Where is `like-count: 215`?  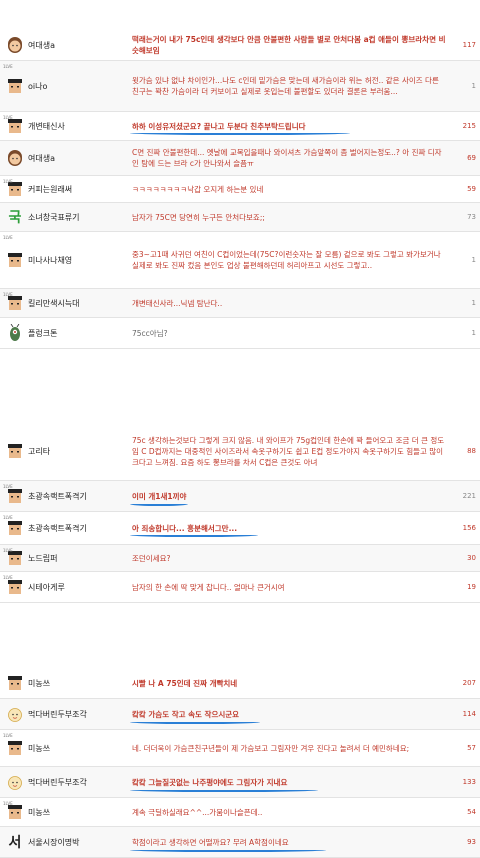
like-count: 215 is located at coordinates (469, 126).